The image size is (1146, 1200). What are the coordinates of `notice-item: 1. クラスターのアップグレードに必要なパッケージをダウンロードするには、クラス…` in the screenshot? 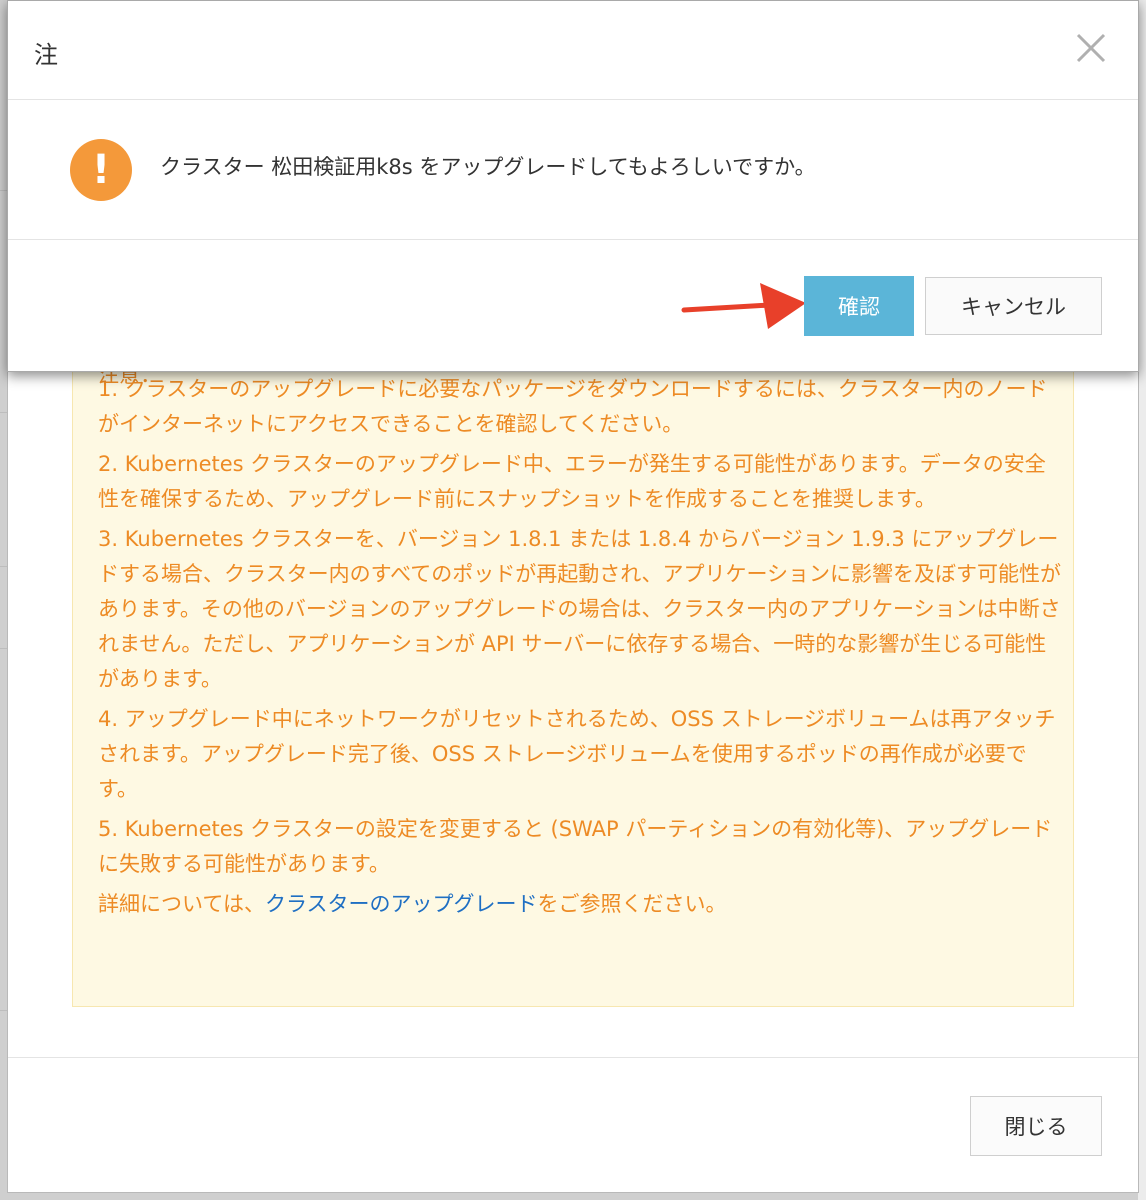 It's located at (573, 406).